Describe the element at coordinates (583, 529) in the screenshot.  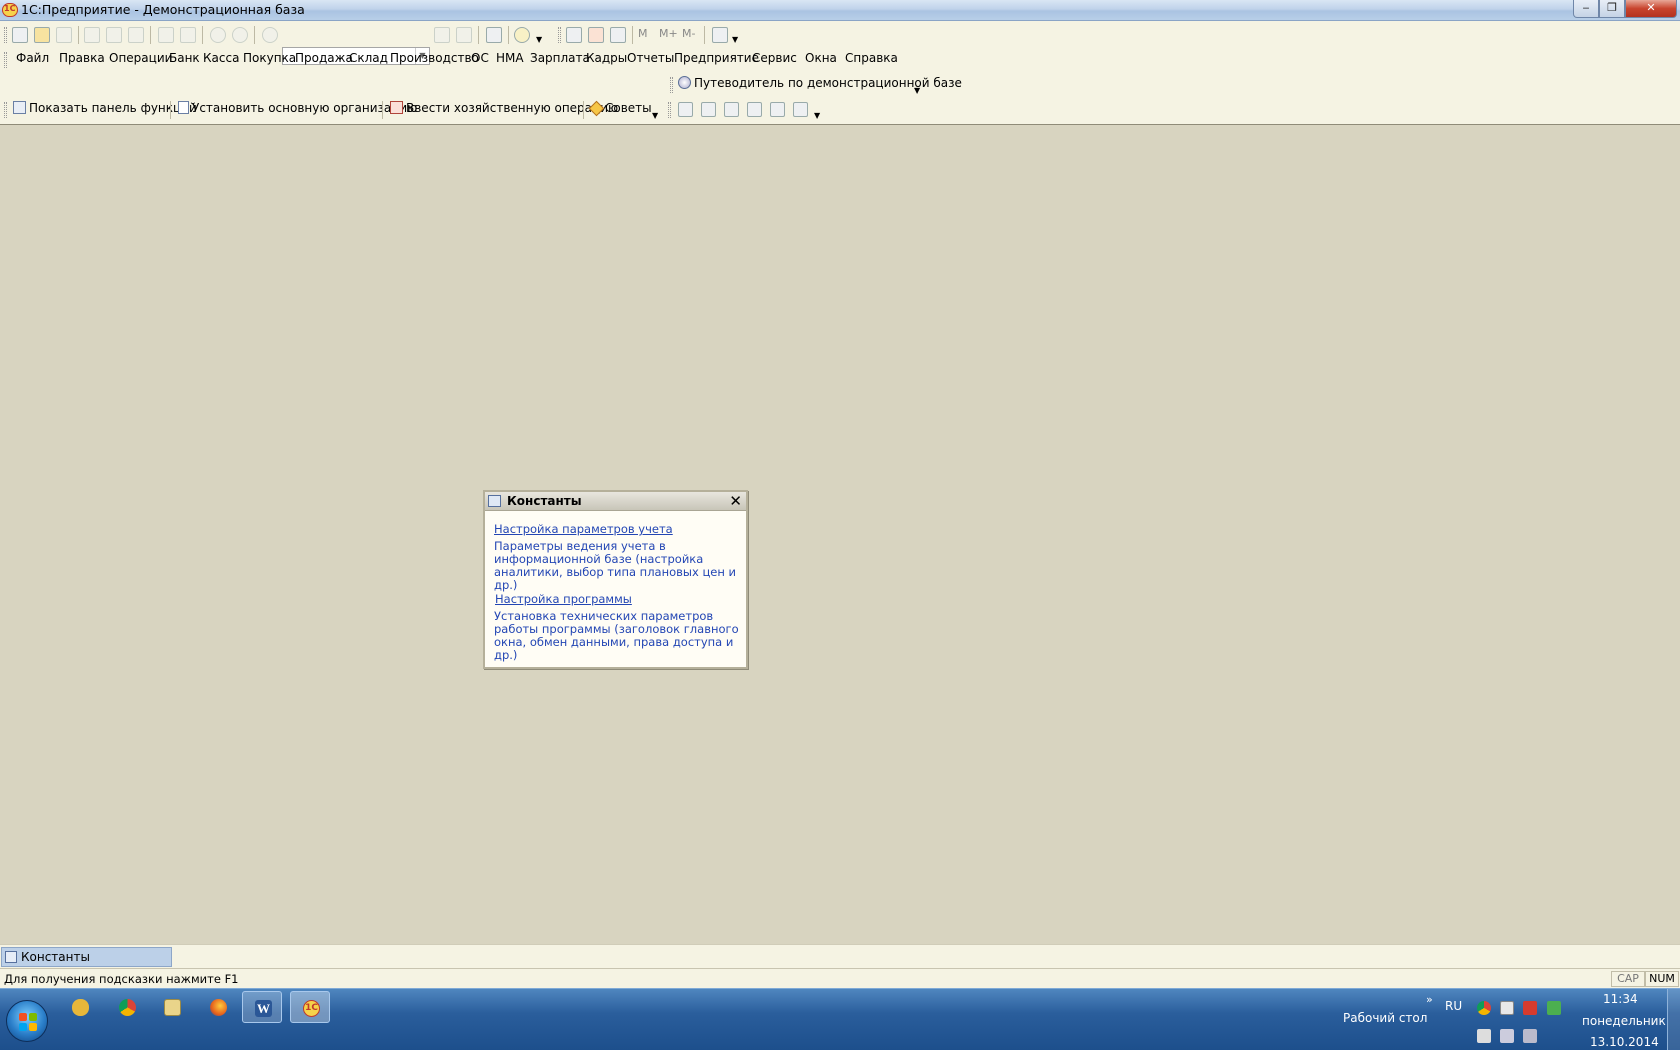
I see `accounting-parameters-link: Настройка параметров учета` at that location.